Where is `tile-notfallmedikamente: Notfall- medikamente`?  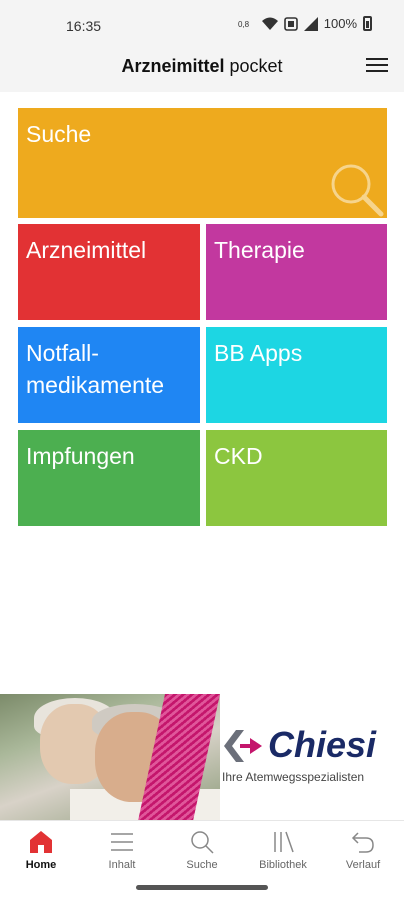
tile-notfallmedikamente: Notfall- medikamente is located at coordinates (109, 375).